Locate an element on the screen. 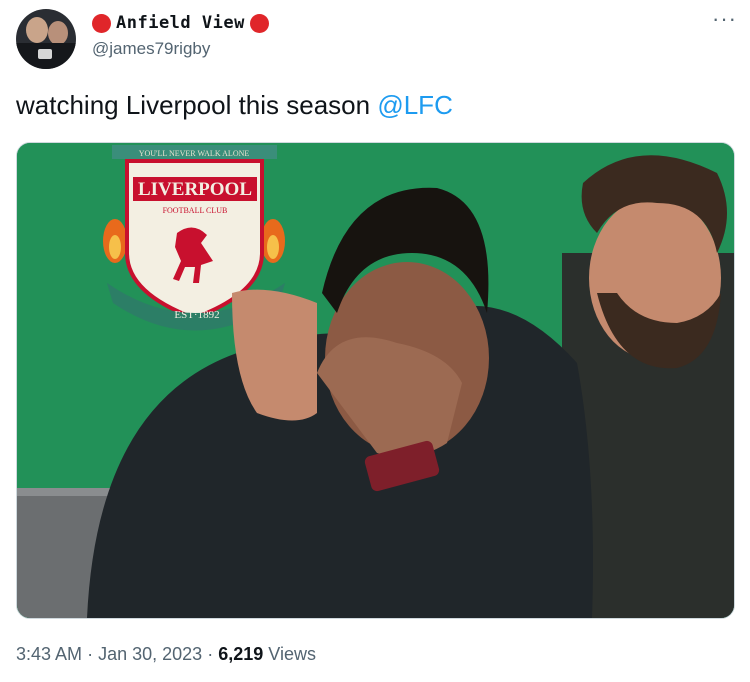 The height and width of the screenshot is (682, 750). mention-link: @LFC is located at coordinates (415, 105).